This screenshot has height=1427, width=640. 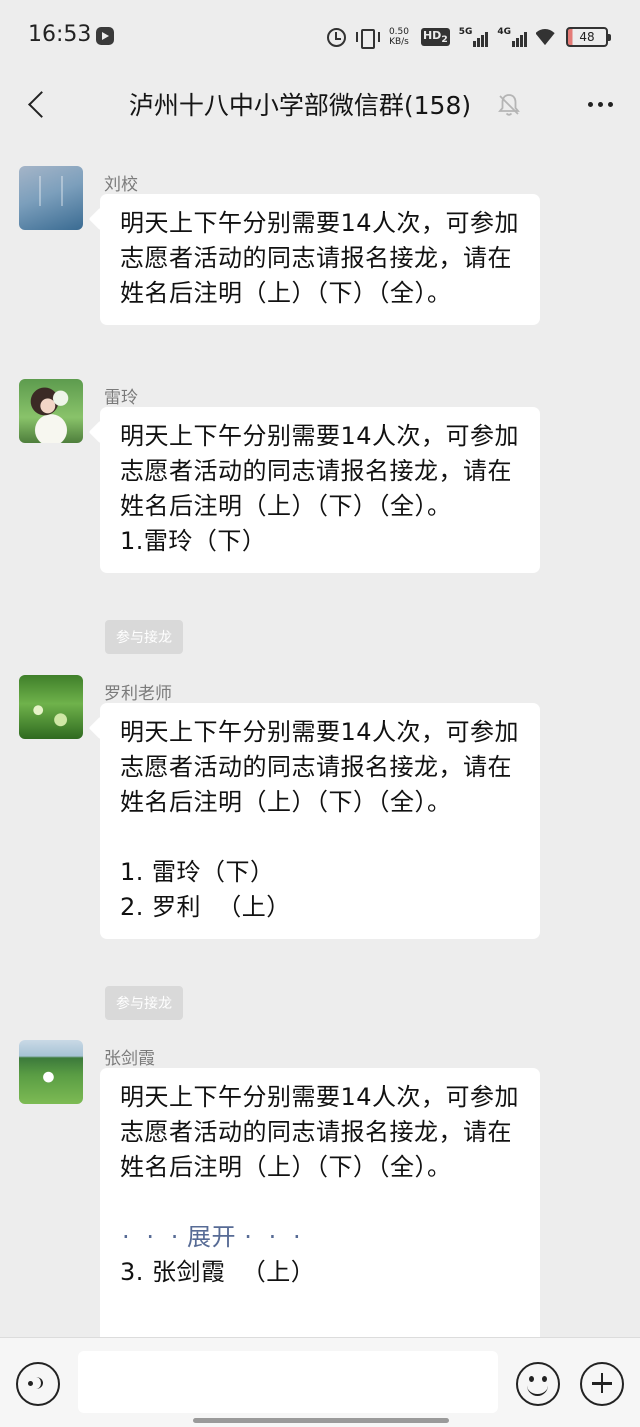 I want to click on input-bar, so click(x=320, y=1382).